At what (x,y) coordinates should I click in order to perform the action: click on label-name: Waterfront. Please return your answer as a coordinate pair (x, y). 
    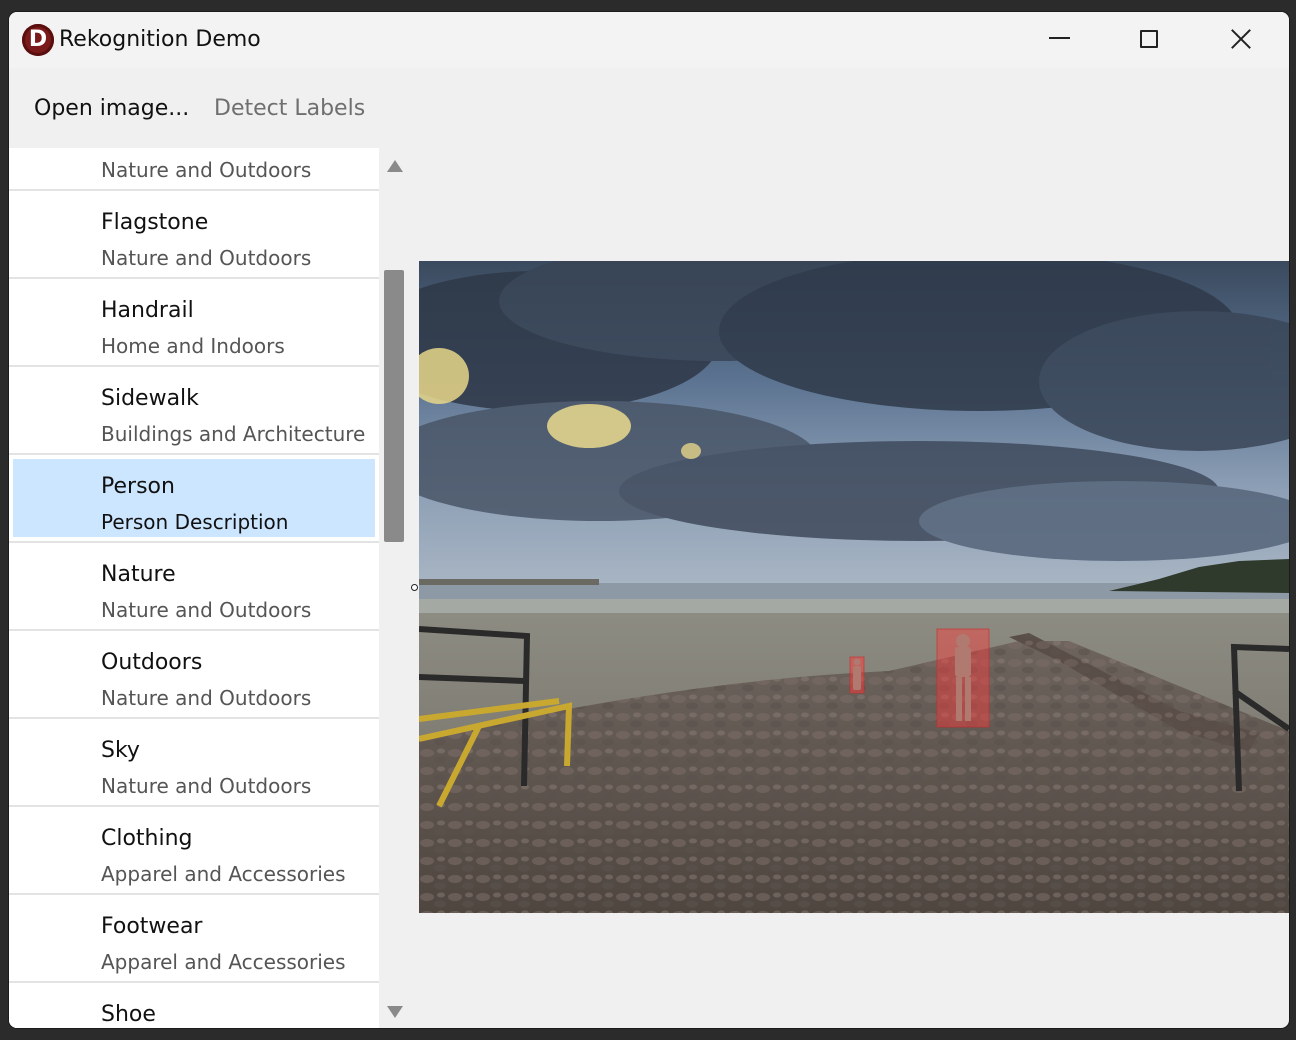
    Looking at the image, I should click on (159, 148).